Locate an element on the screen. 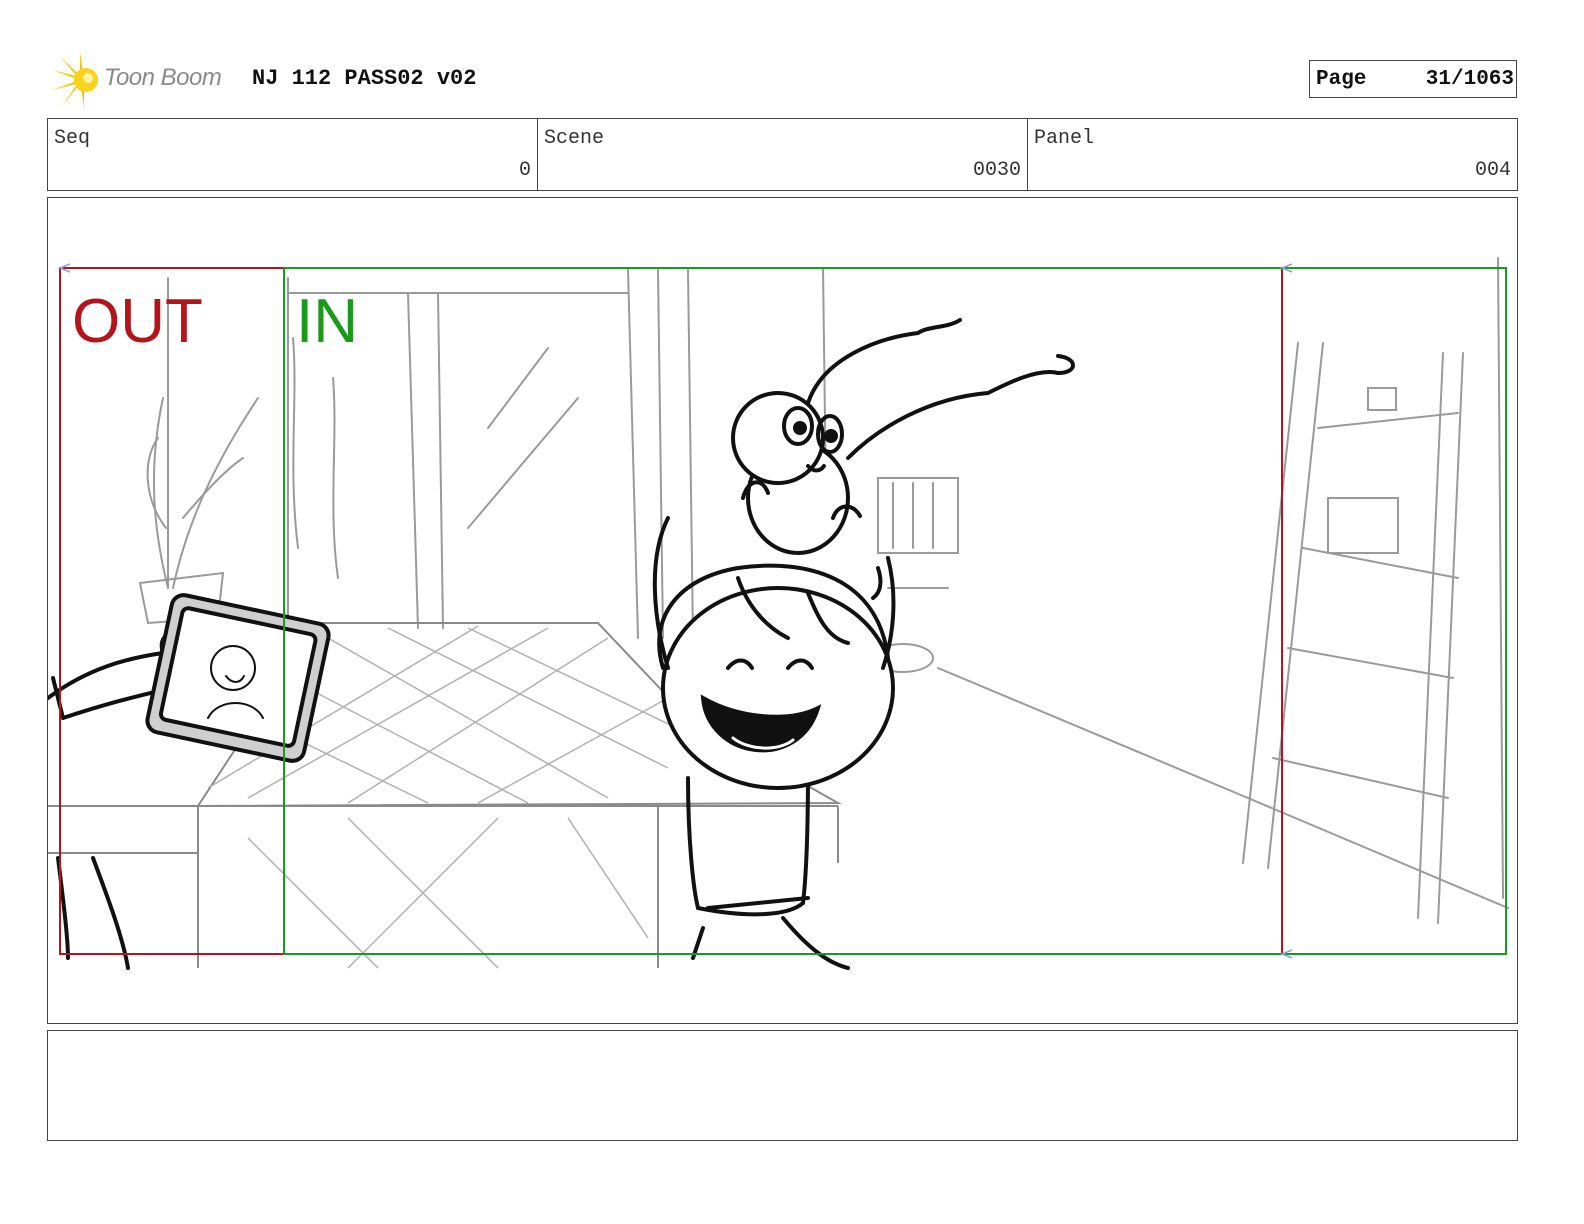  out-frame-label: OUT is located at coordinates (137, 321).